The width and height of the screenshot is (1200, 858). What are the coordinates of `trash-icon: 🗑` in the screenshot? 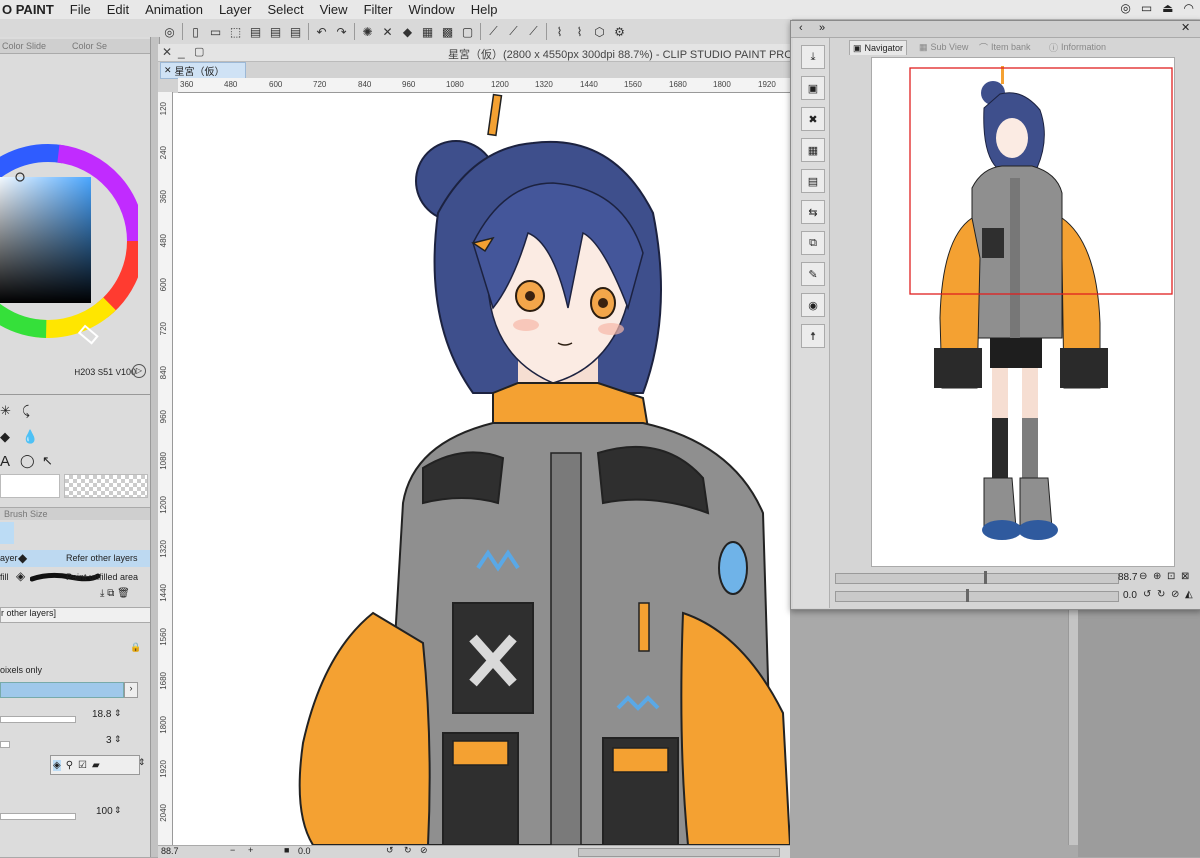 It's located at (123, 593).